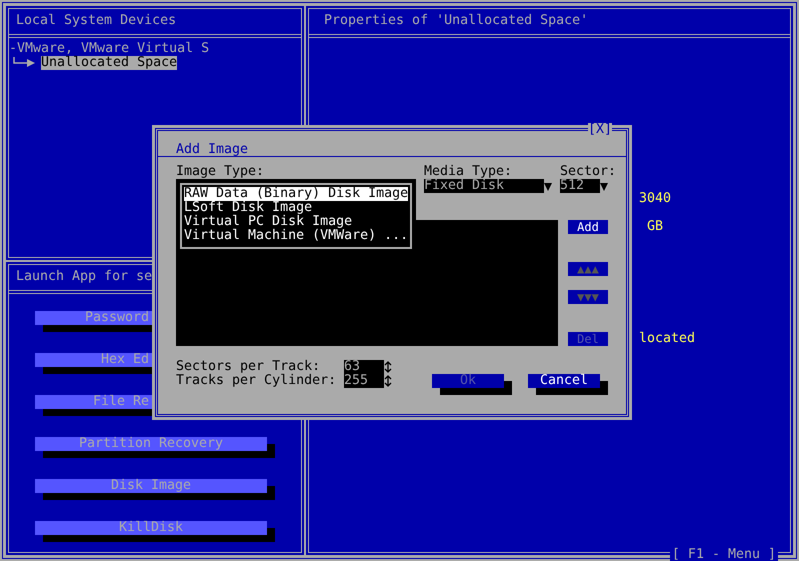  What do you see at coordinates (655, 226) in the screenshot?
I see `property-value: GB` at bounding box center [655, 226].